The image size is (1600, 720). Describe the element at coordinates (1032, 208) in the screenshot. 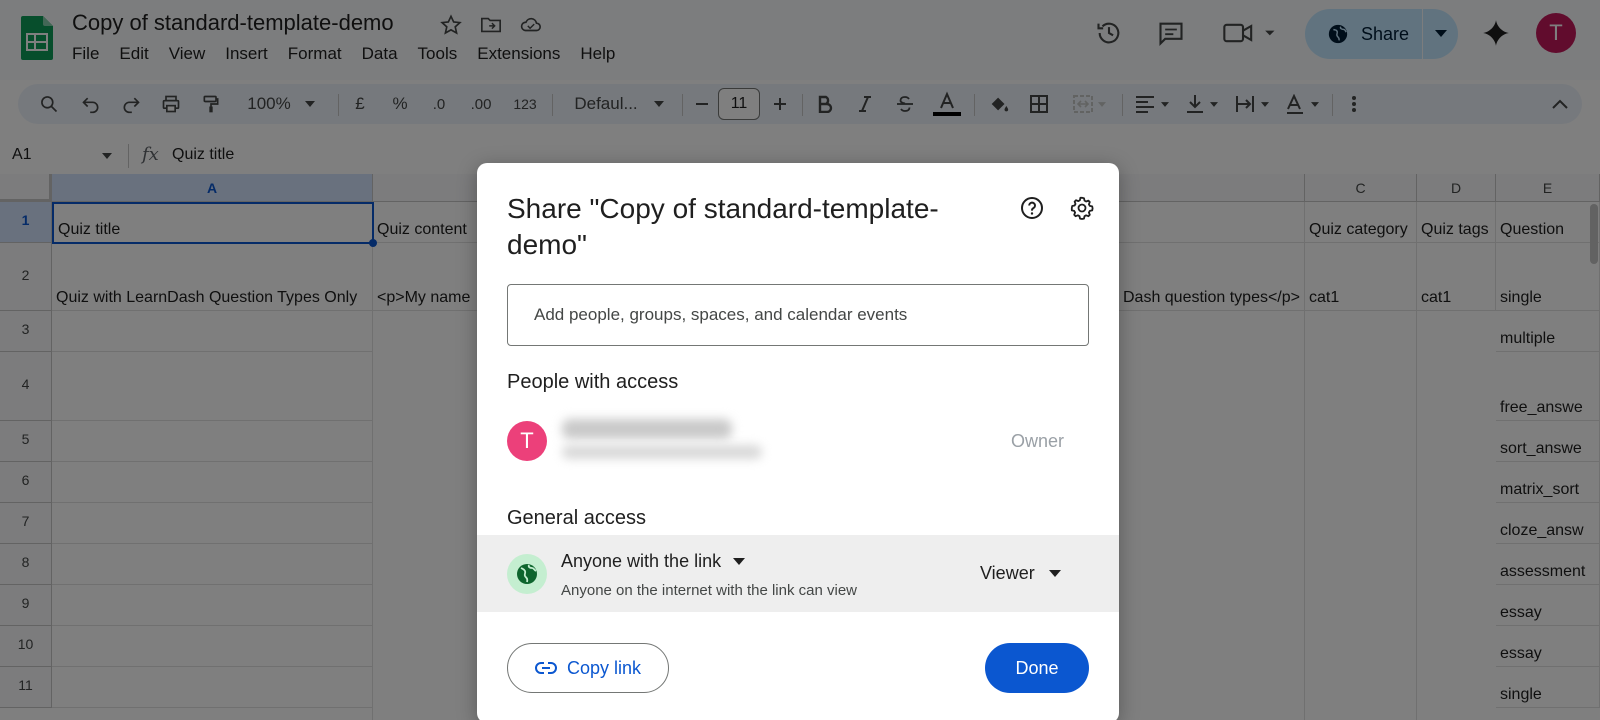

I see `help-icon` at that location.